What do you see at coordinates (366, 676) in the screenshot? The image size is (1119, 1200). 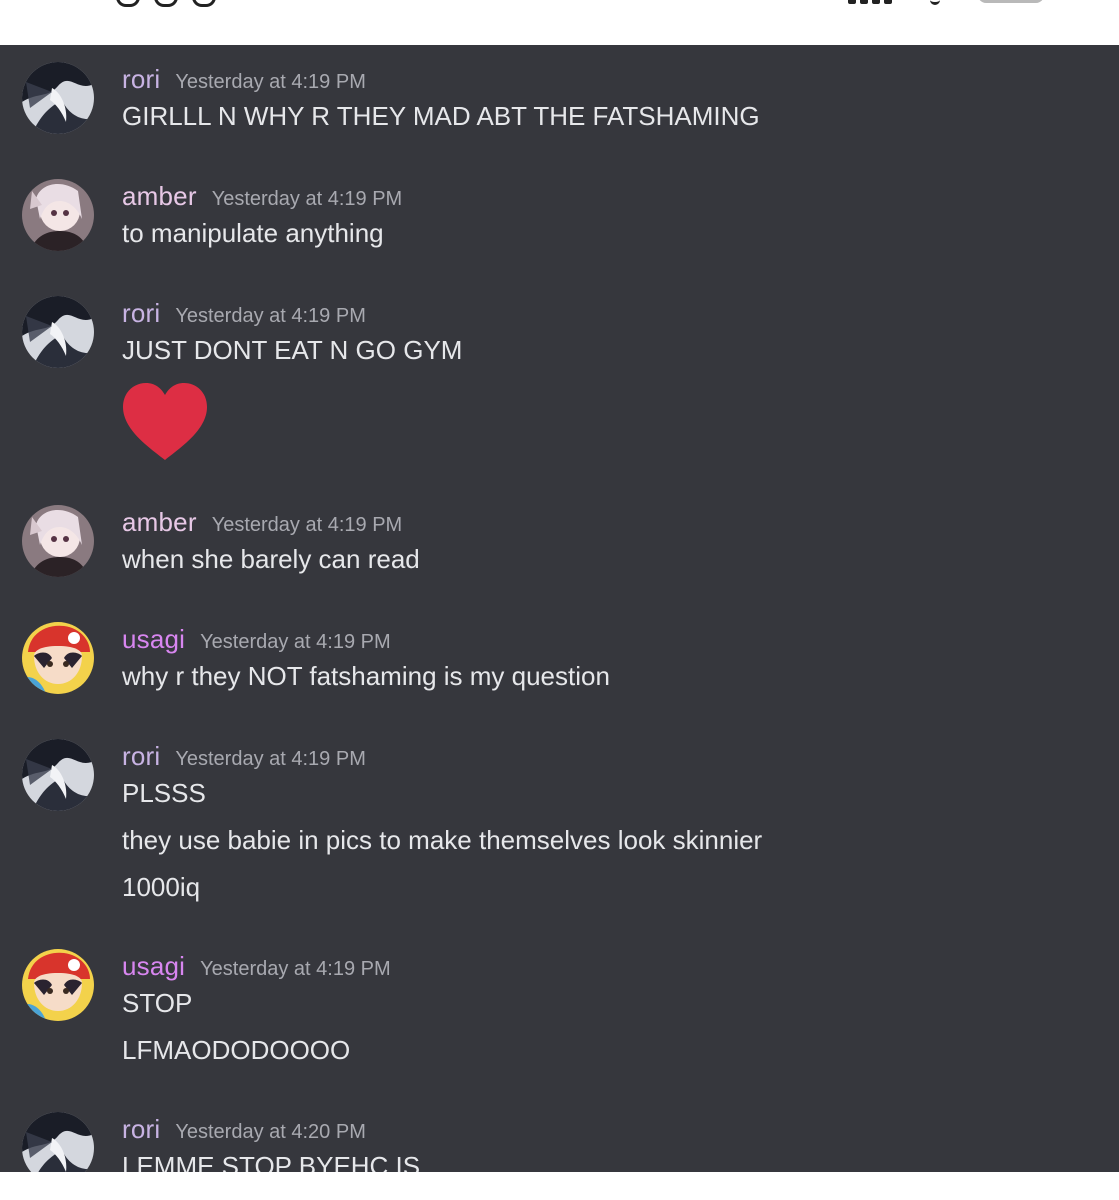 I see `message-text: why r they NOT fatshaming is my question` at bounding box center [366, 676].